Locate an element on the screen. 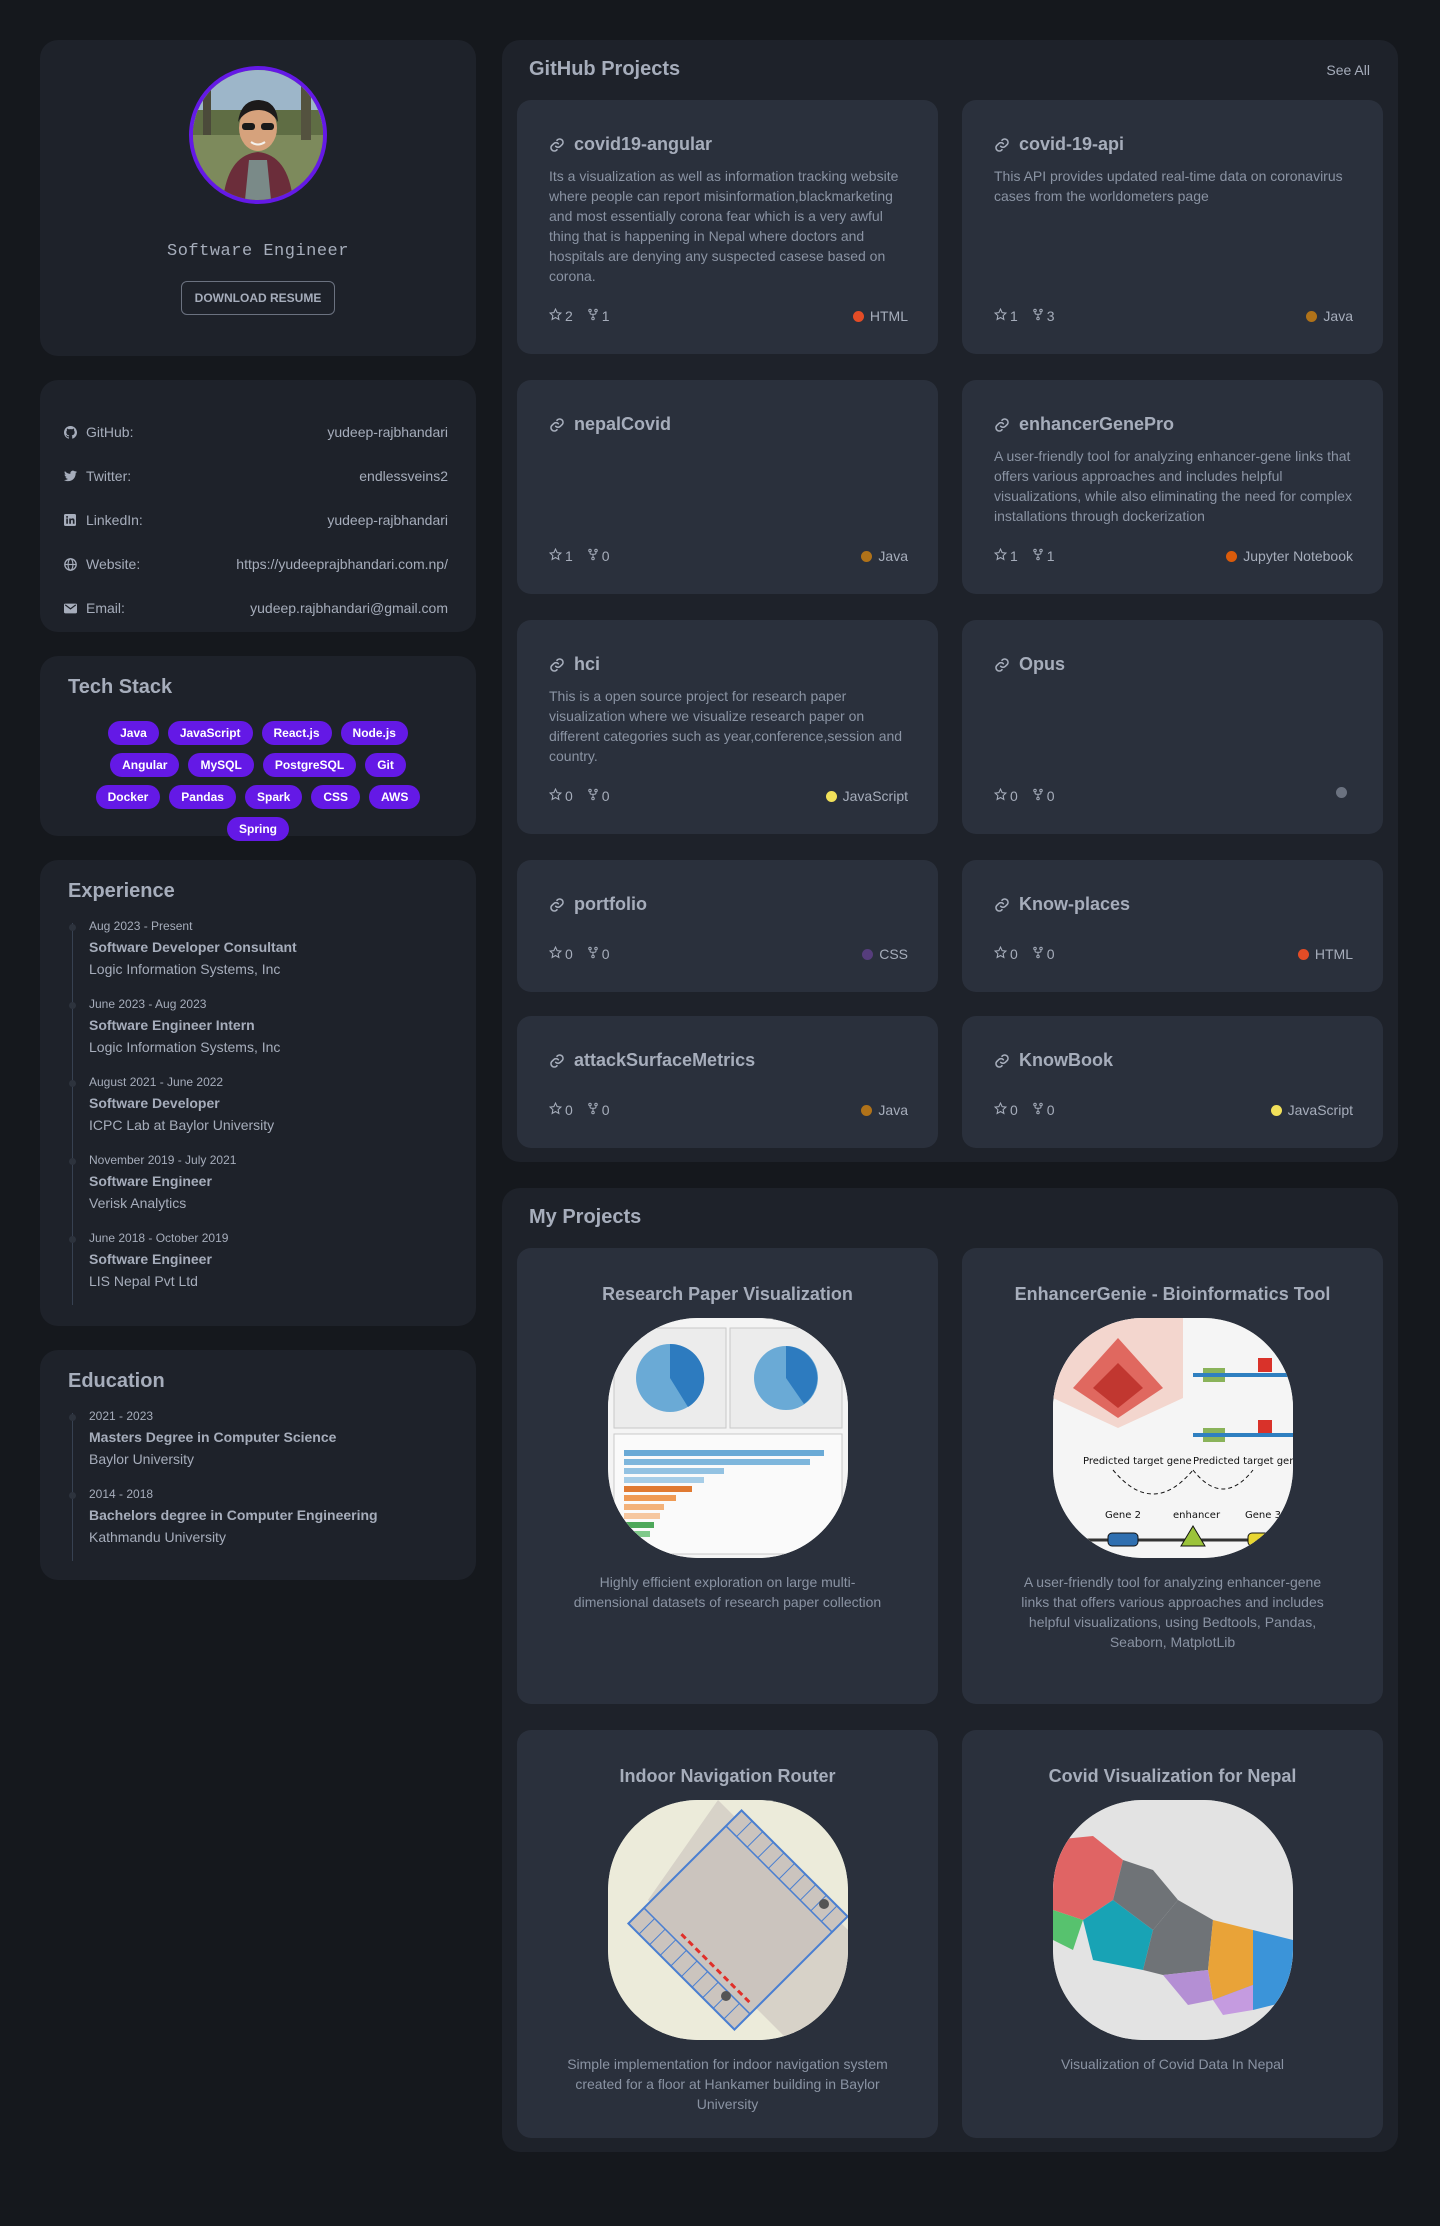 The image size is (1440, 2226). project-title: Indoor Navigation Router is located at coordinates (727, 1776).